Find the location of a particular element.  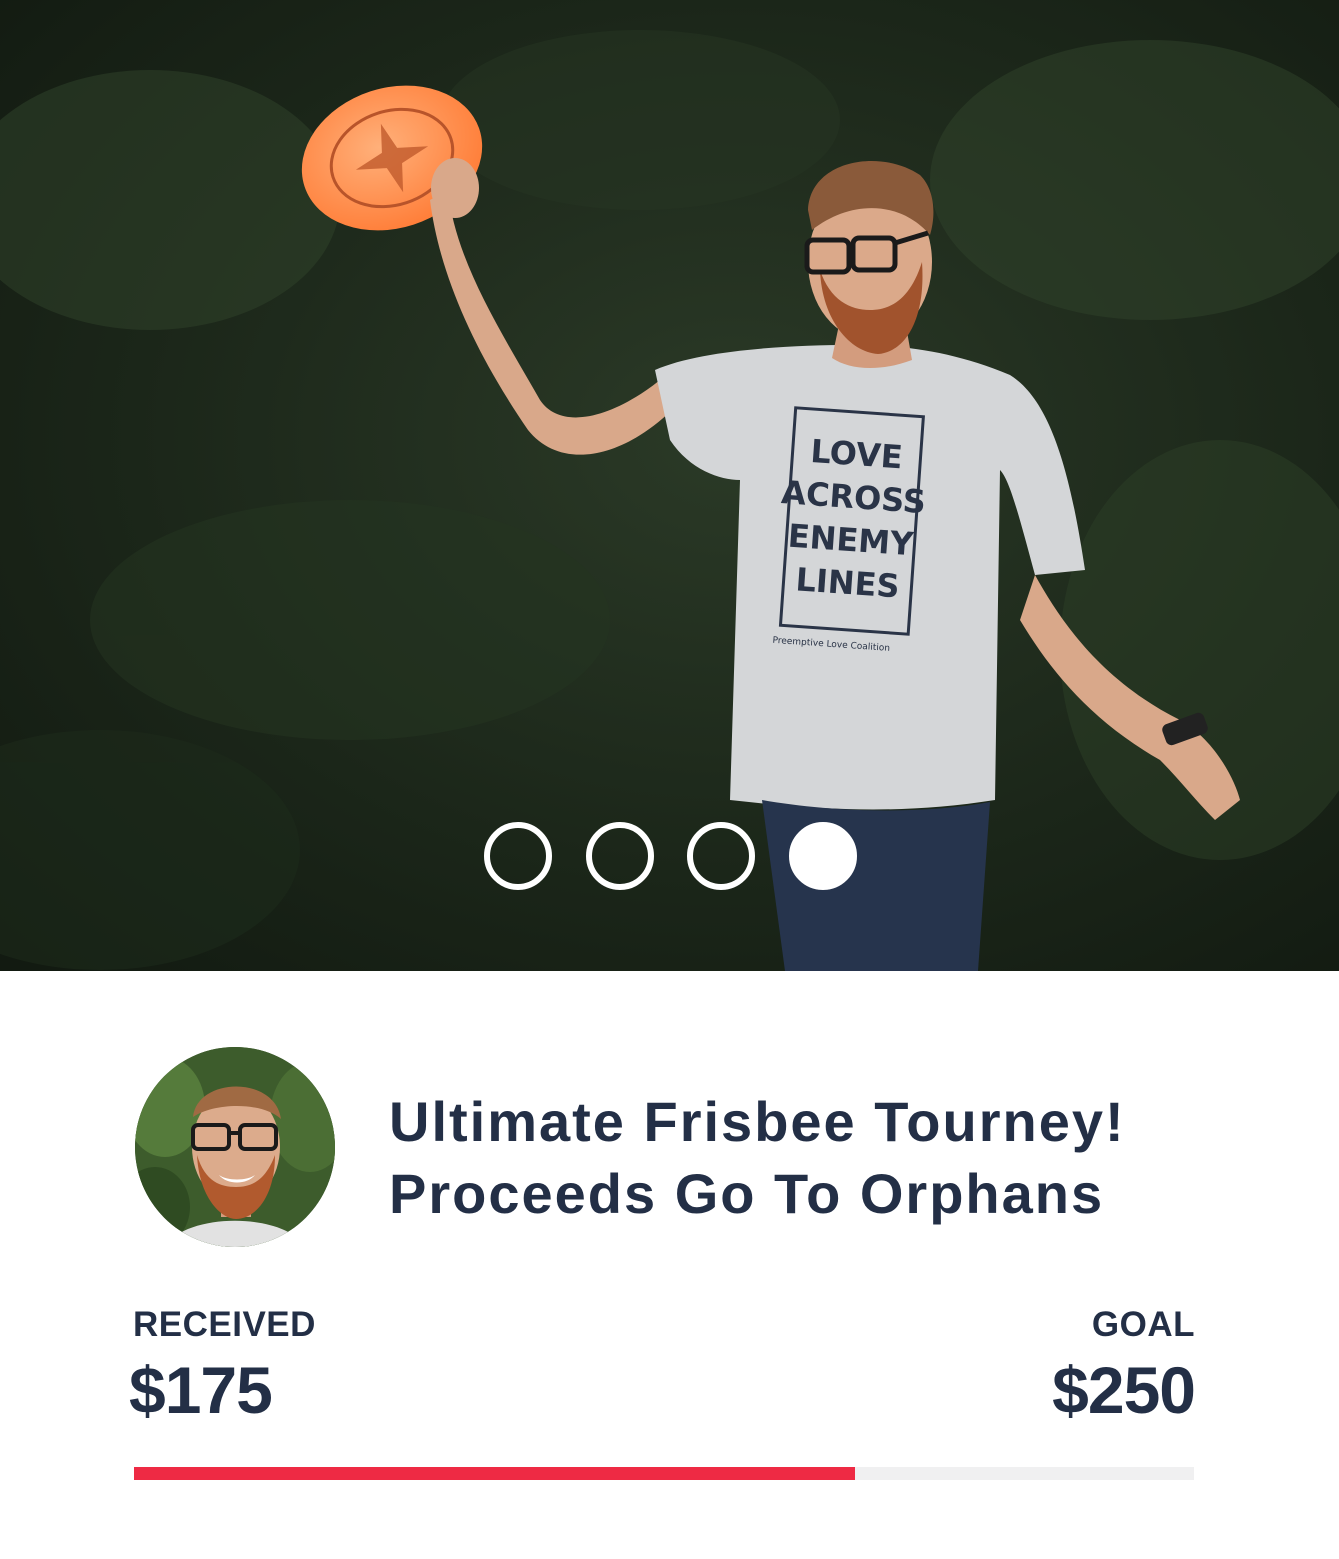

avatar-photo is located at coordinates (235, 1147).